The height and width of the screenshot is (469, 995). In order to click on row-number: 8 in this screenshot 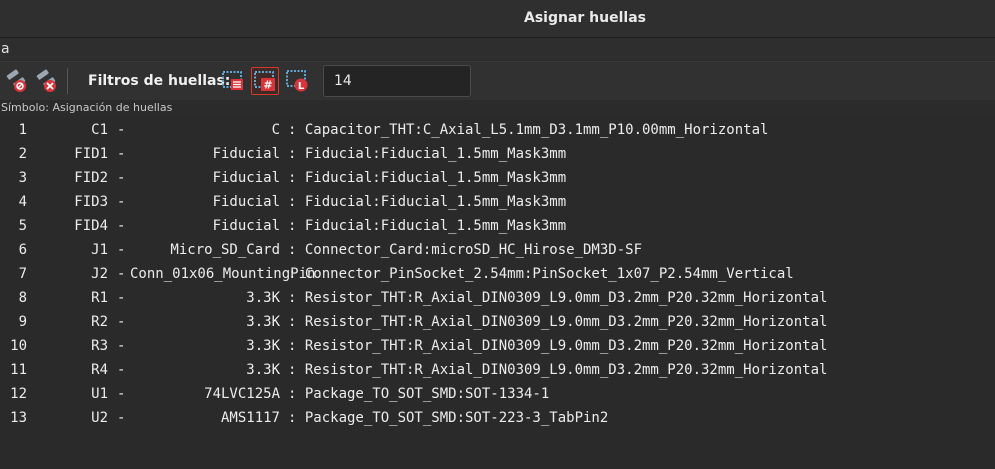, I will do `click(22, 298)`.